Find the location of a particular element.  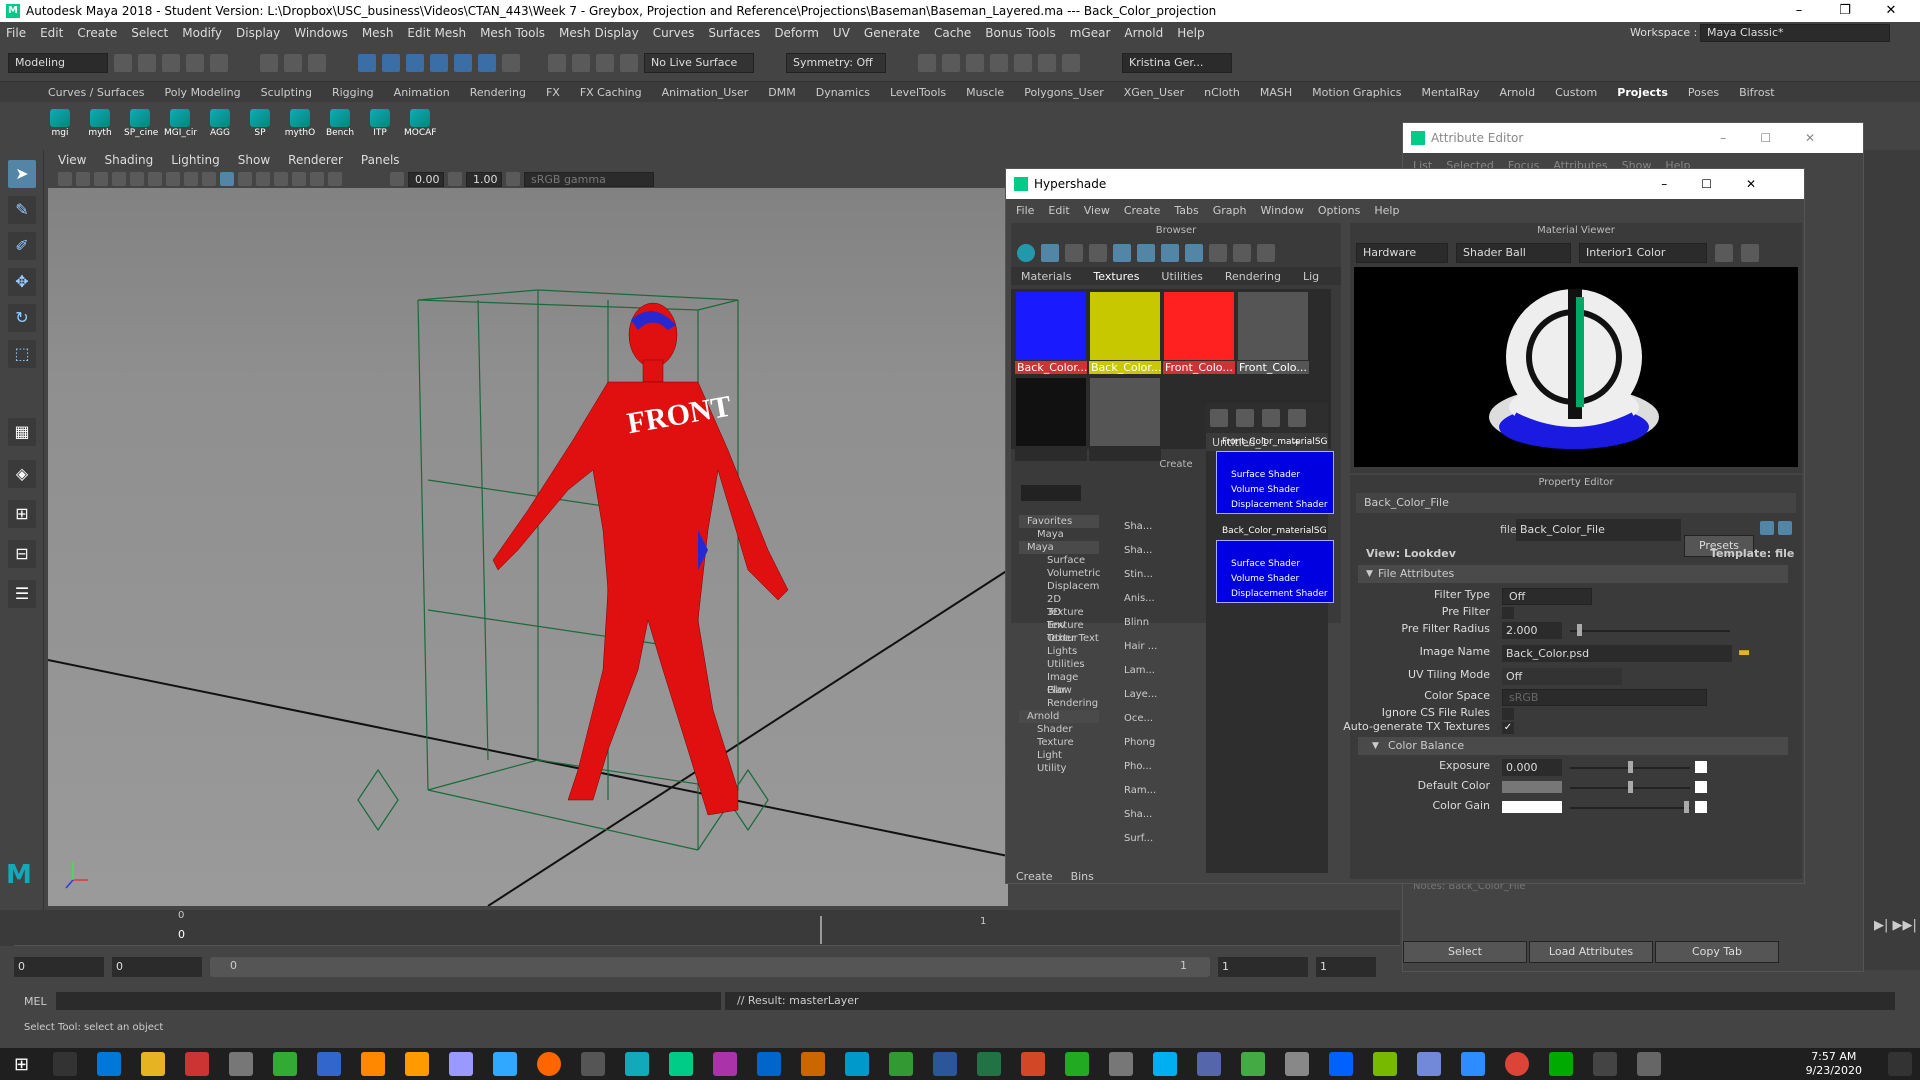

zoom-icon is located at coordinates (1473, 1064).